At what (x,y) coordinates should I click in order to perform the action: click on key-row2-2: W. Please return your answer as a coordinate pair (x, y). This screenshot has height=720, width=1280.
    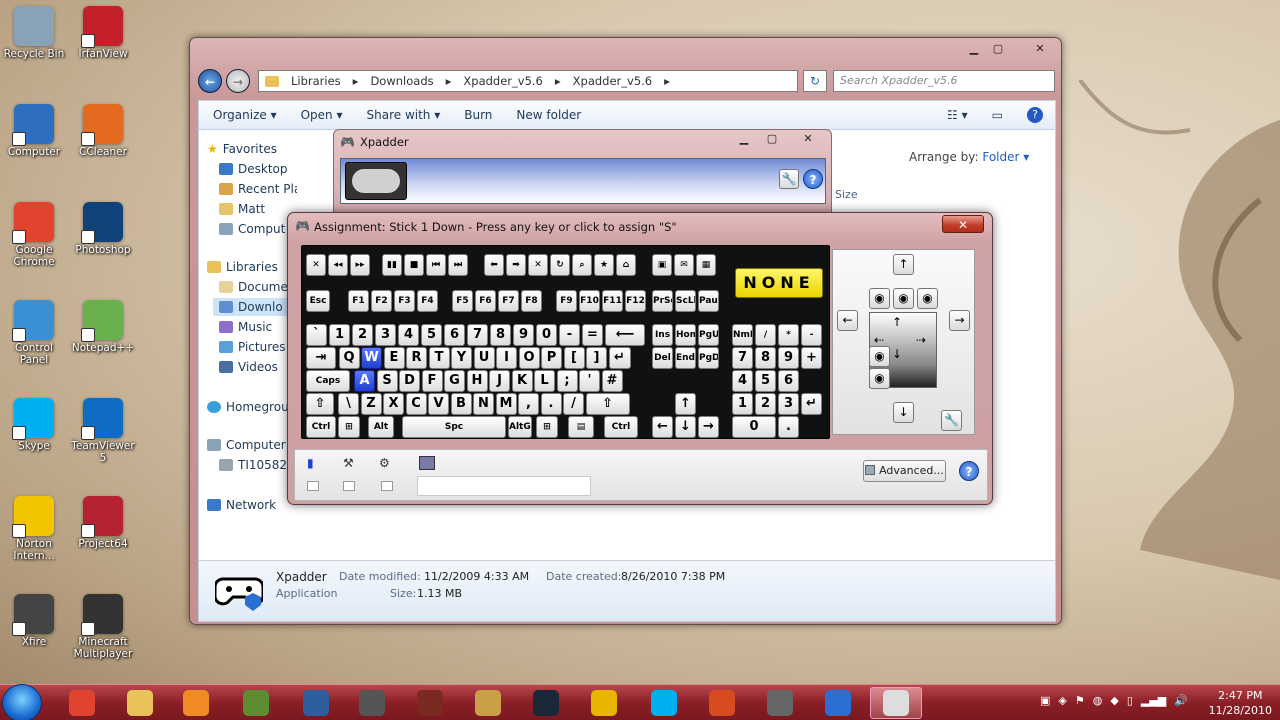
    Looking at the image, I should click on (371, 358).